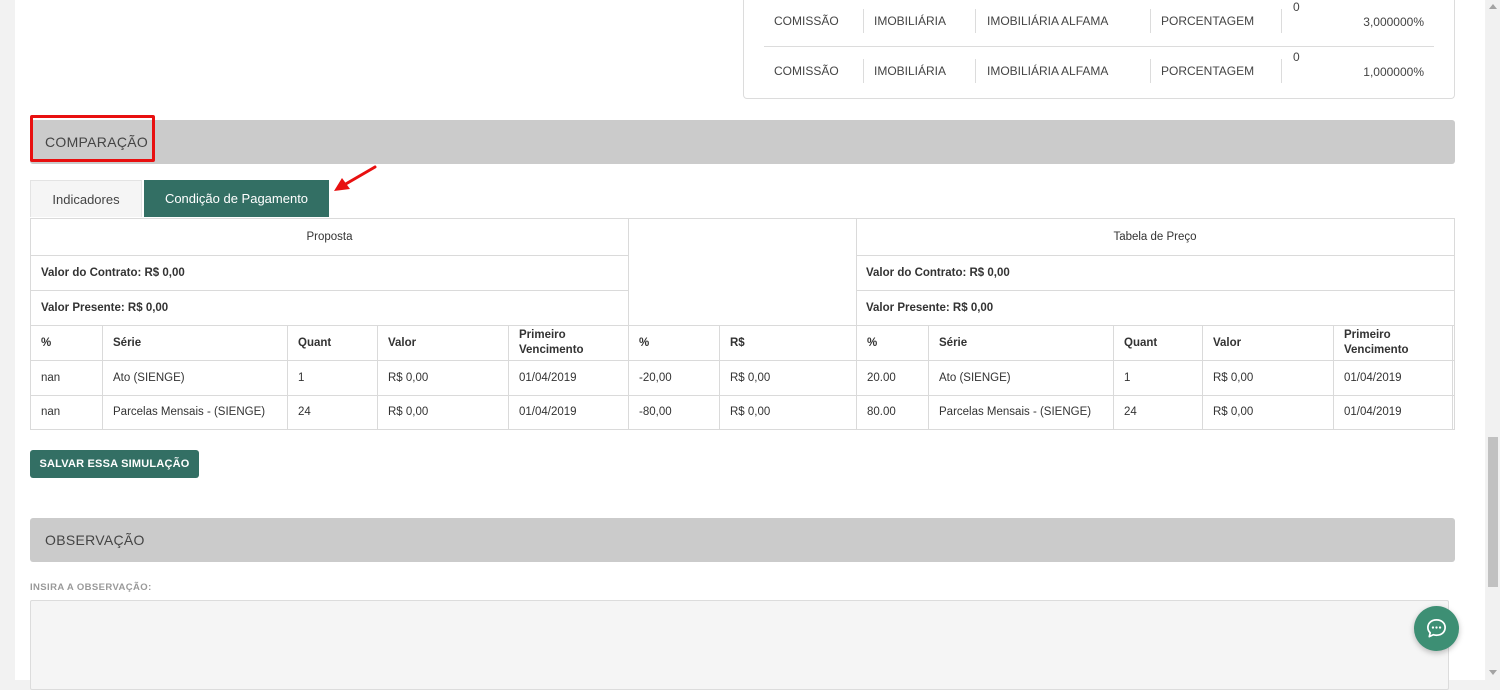 This screenshot has height=690, width=1500. I want to click on annotation-arrow-icon, so click(355, 178).